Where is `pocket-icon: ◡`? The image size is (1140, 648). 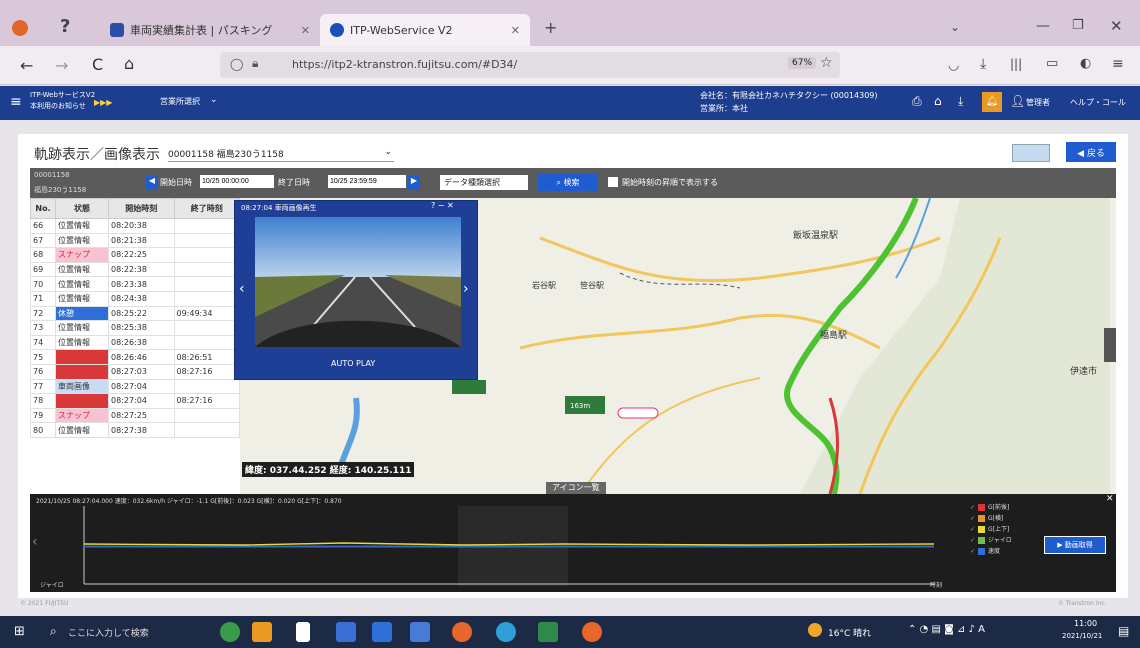 pocket-icon: ◡ is located at coordinates (953, 65).